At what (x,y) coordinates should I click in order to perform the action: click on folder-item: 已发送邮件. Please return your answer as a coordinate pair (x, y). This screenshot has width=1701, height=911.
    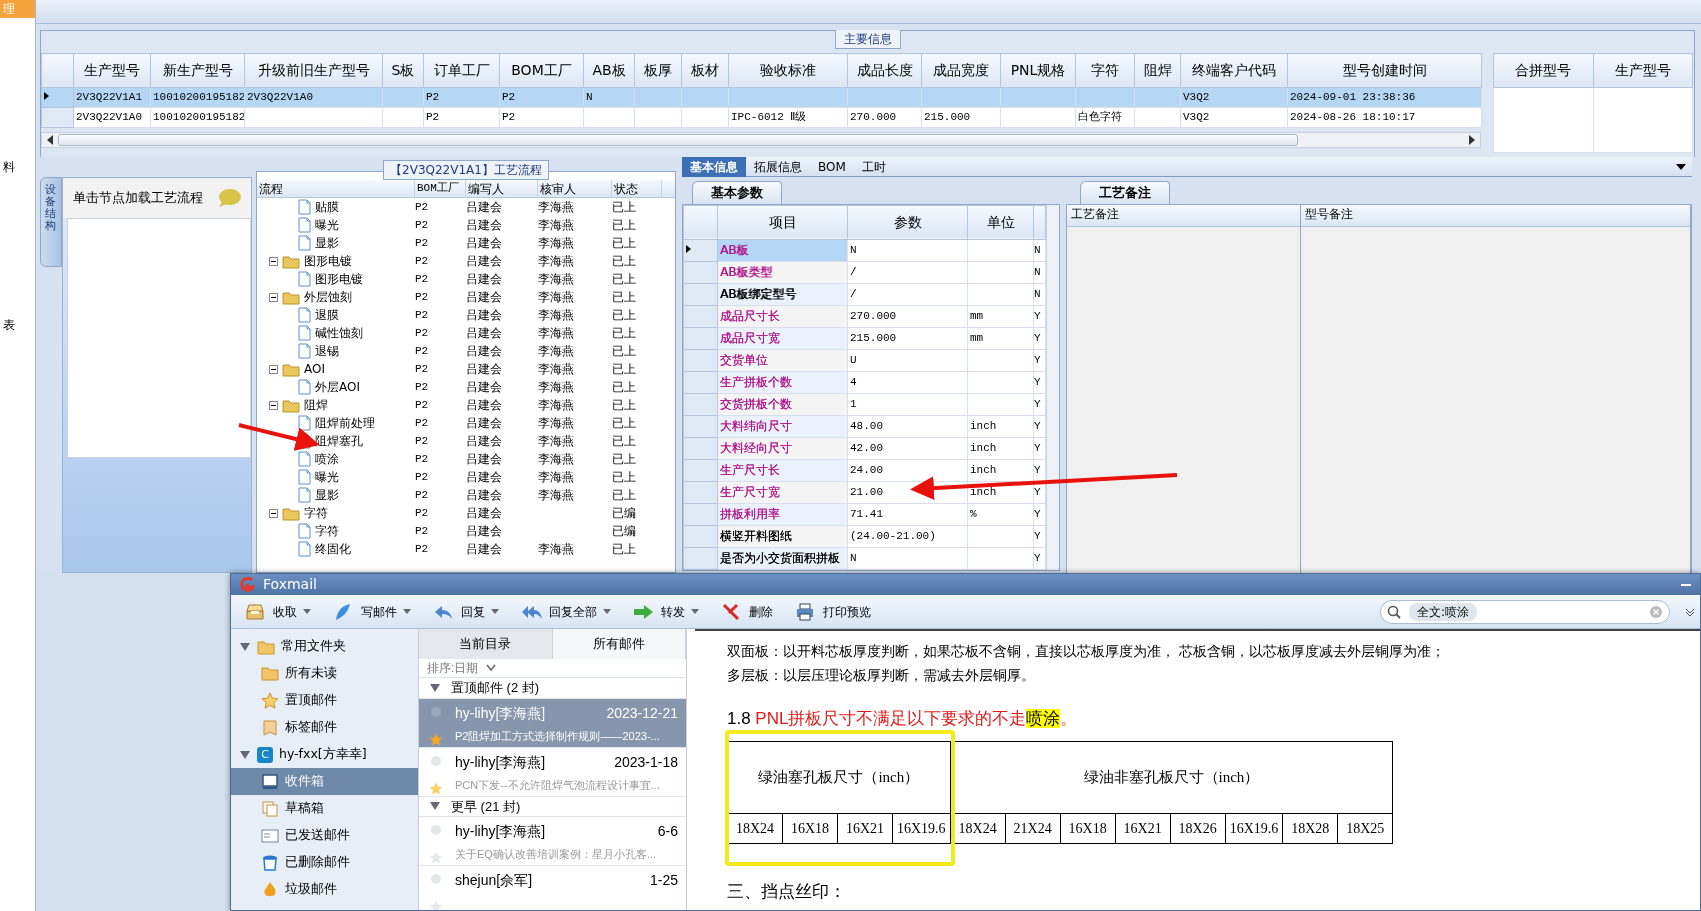
    Looking at the image, I should click on (317, 835).